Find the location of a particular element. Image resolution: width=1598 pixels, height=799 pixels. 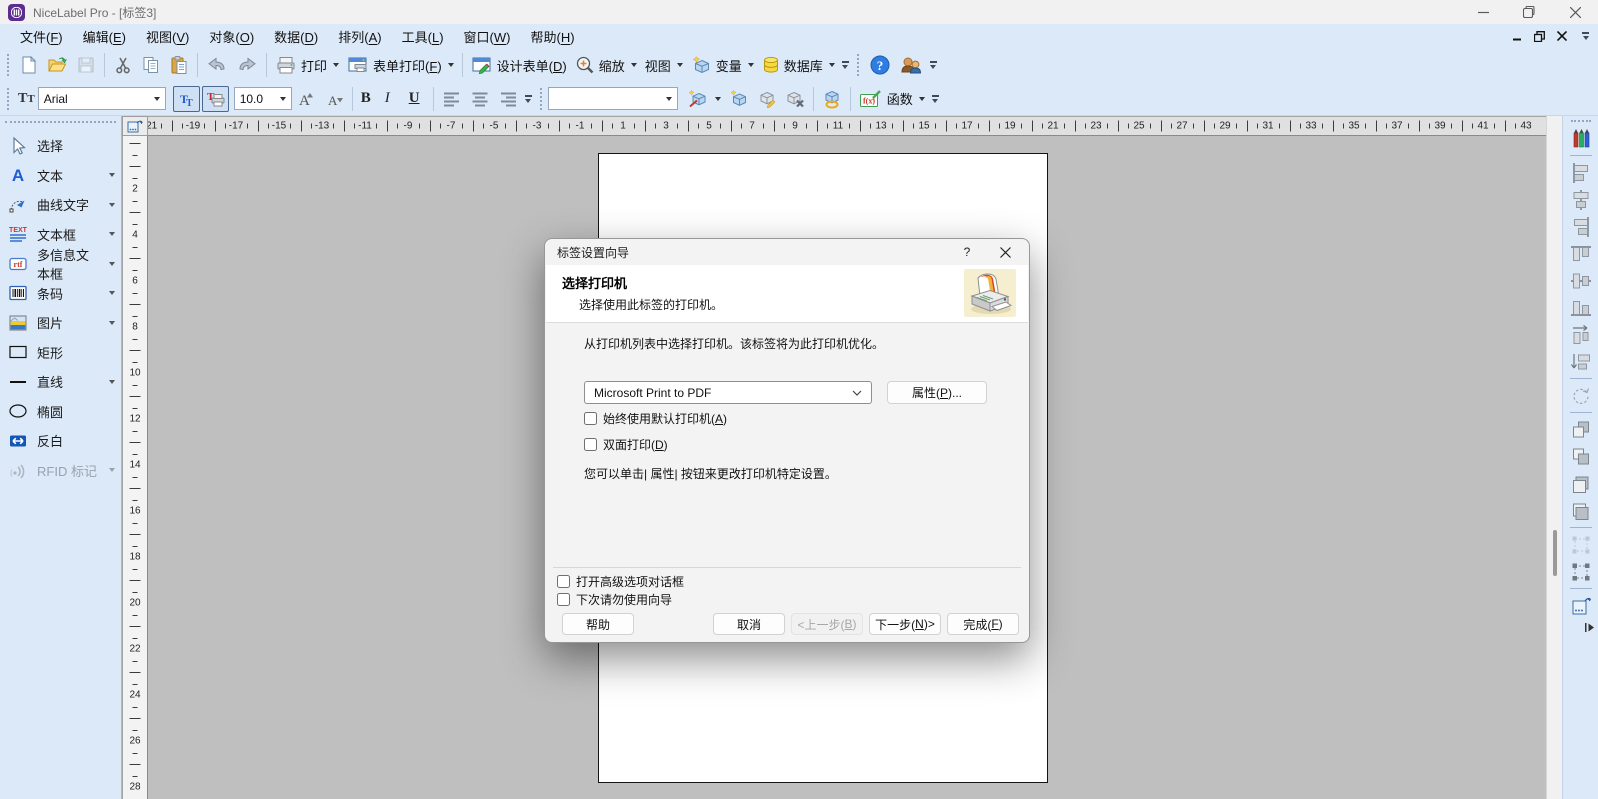

undo-button is located at coordinates (217, 65).